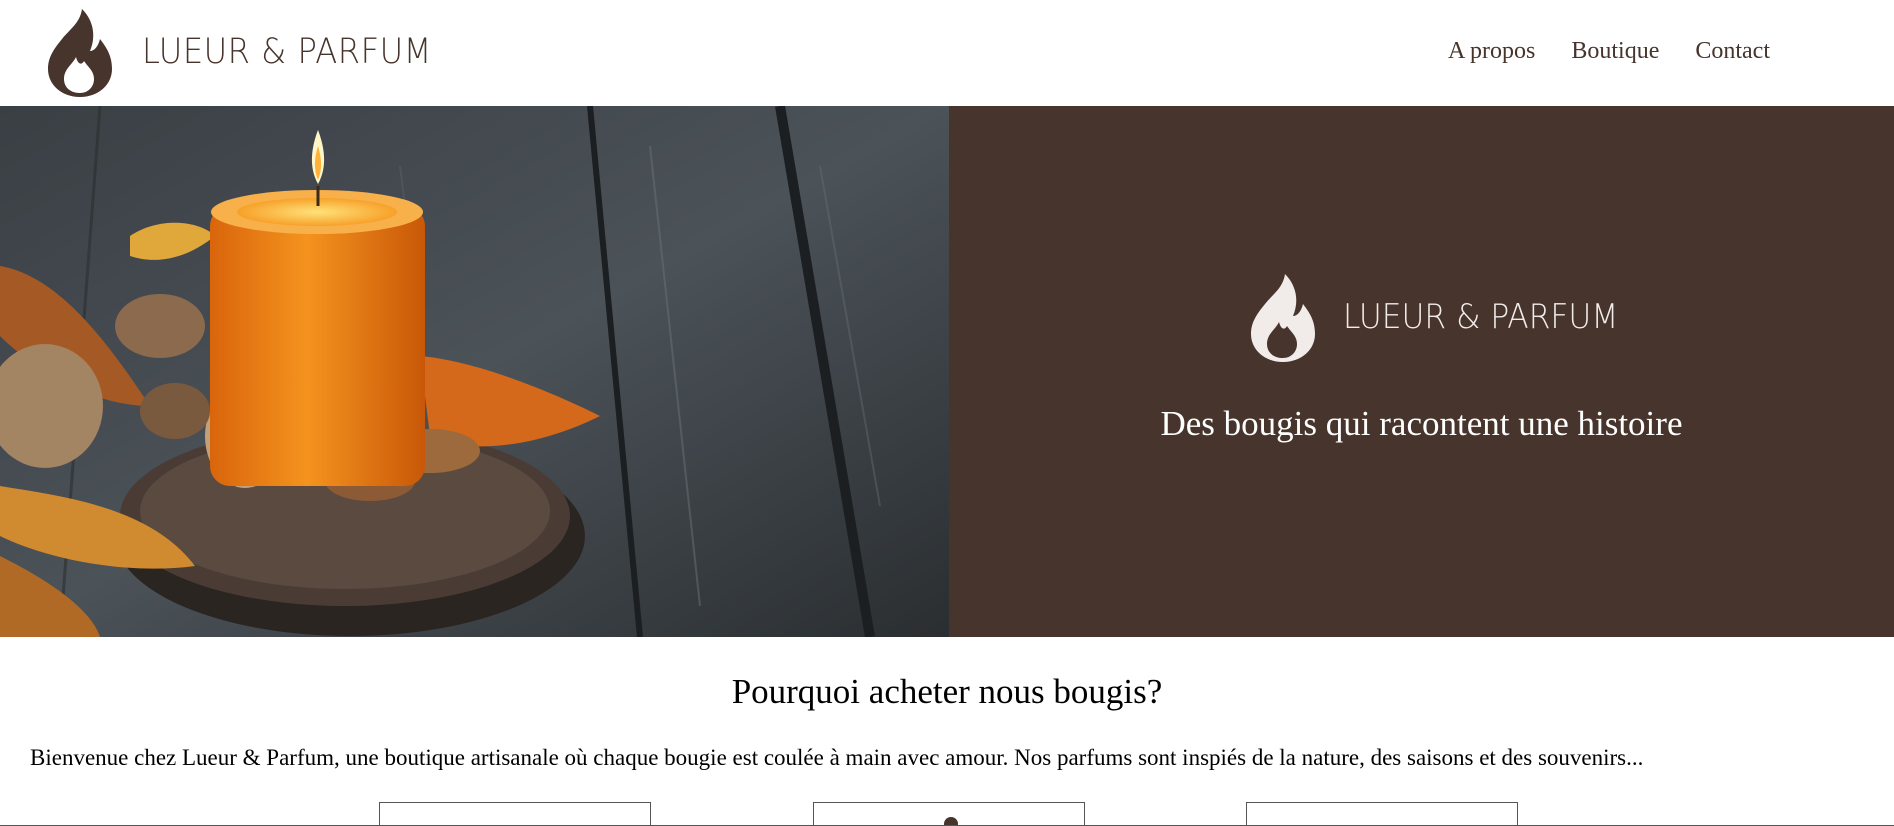  I want to click on hero-brand-name: LUEUR & PARFUM, so click(1481, 317).